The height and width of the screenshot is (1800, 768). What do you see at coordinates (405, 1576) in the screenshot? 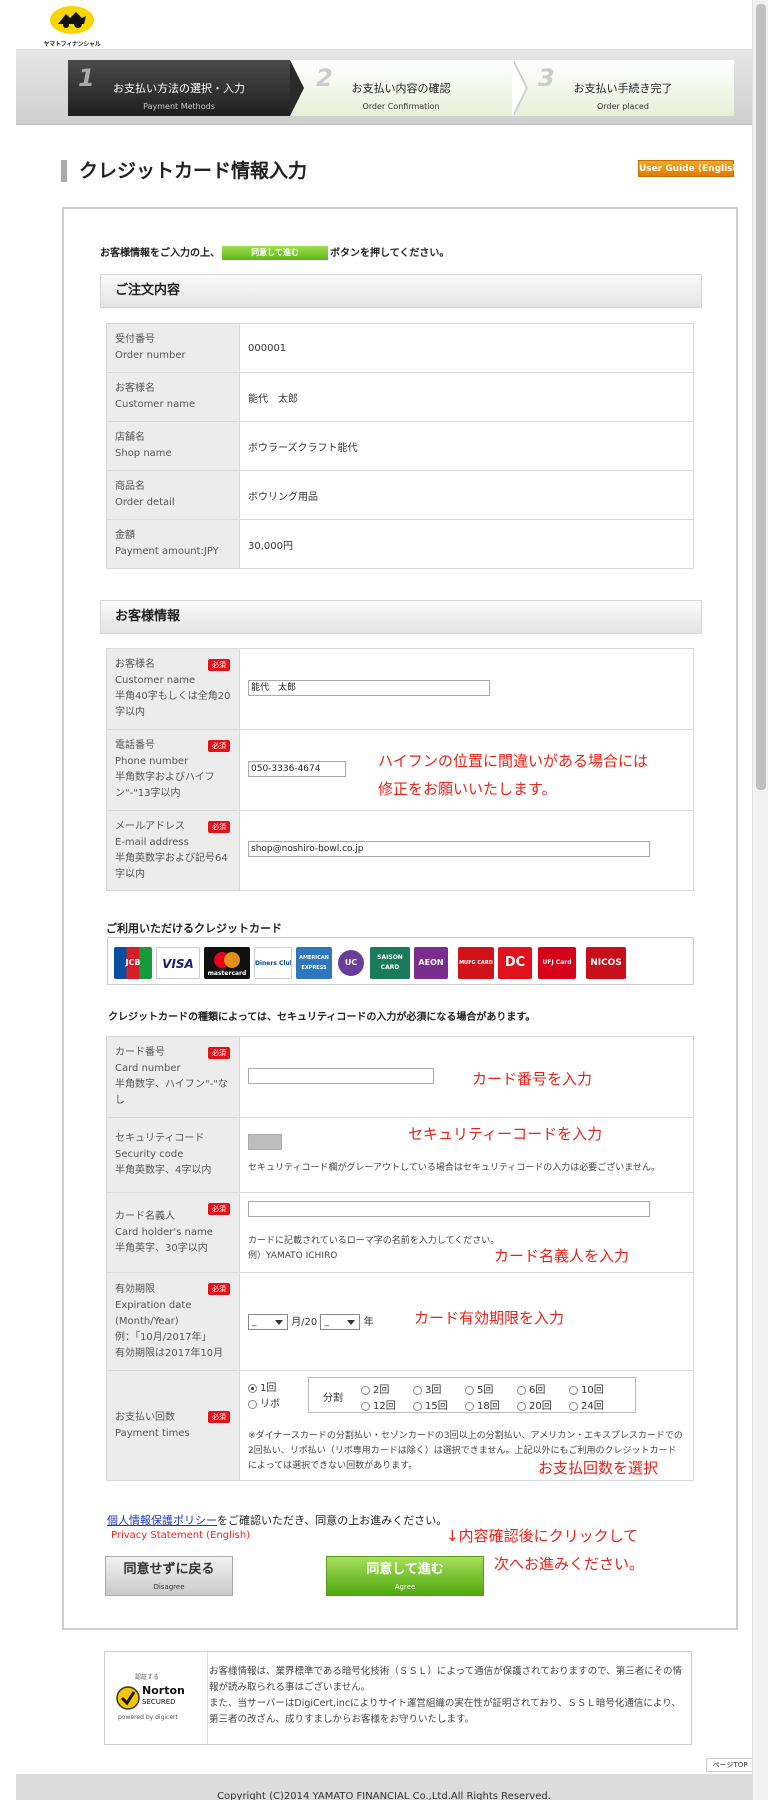
I see `agree-proceed-button: 同意して進む Agree` at bounding box center [405, 1576].